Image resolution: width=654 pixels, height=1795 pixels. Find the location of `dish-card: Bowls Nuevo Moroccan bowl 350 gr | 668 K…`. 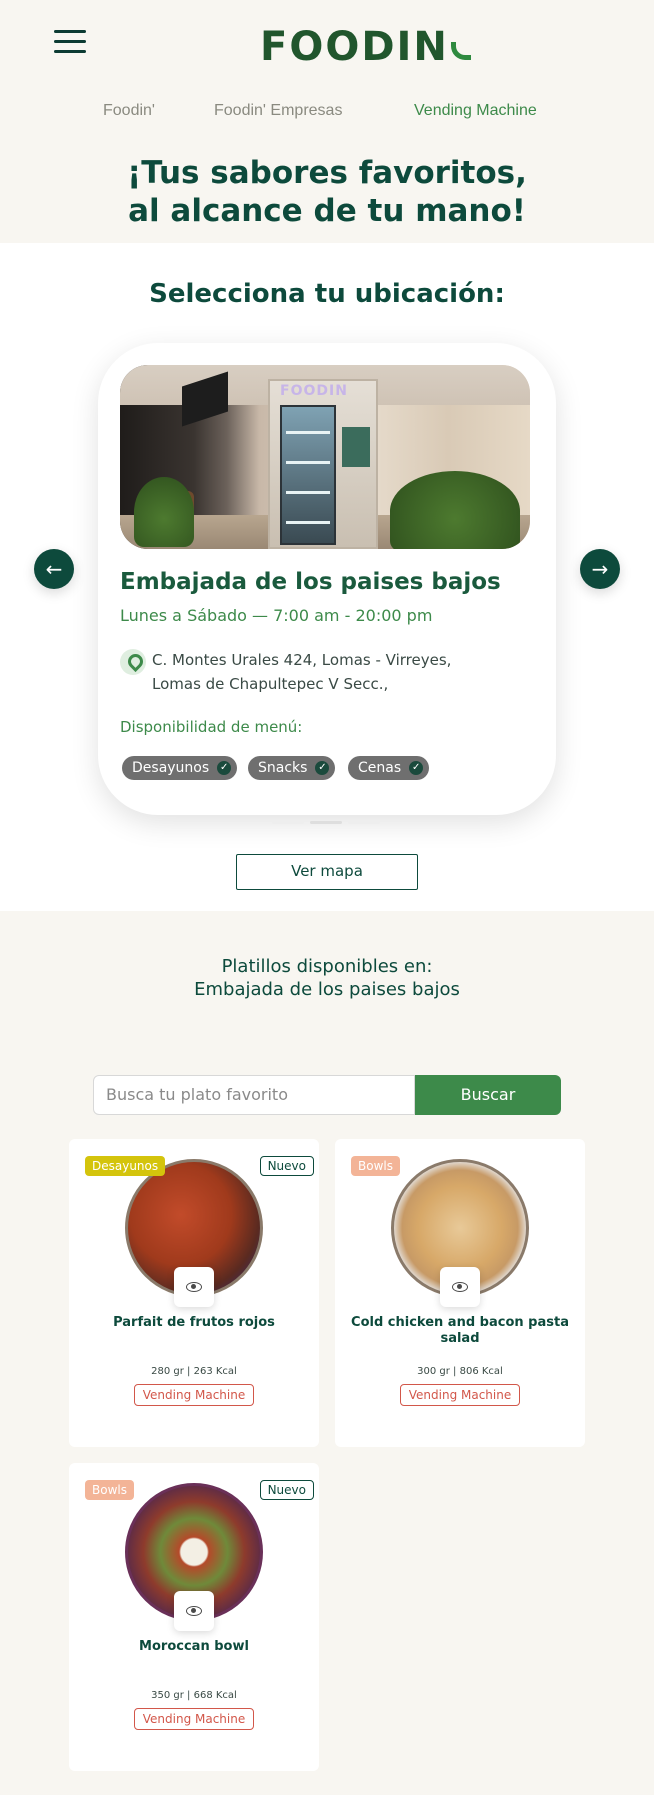

dish-card: Bowls Nuevo Moroccan bowl 350 gr | 668 K… is located at coordinates (194, 1617).